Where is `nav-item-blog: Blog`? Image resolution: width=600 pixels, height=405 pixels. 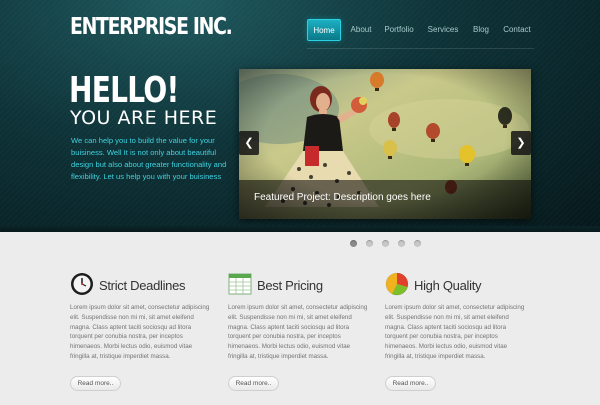
nav-item-blog: Blog is located at coordinates (481, 30).